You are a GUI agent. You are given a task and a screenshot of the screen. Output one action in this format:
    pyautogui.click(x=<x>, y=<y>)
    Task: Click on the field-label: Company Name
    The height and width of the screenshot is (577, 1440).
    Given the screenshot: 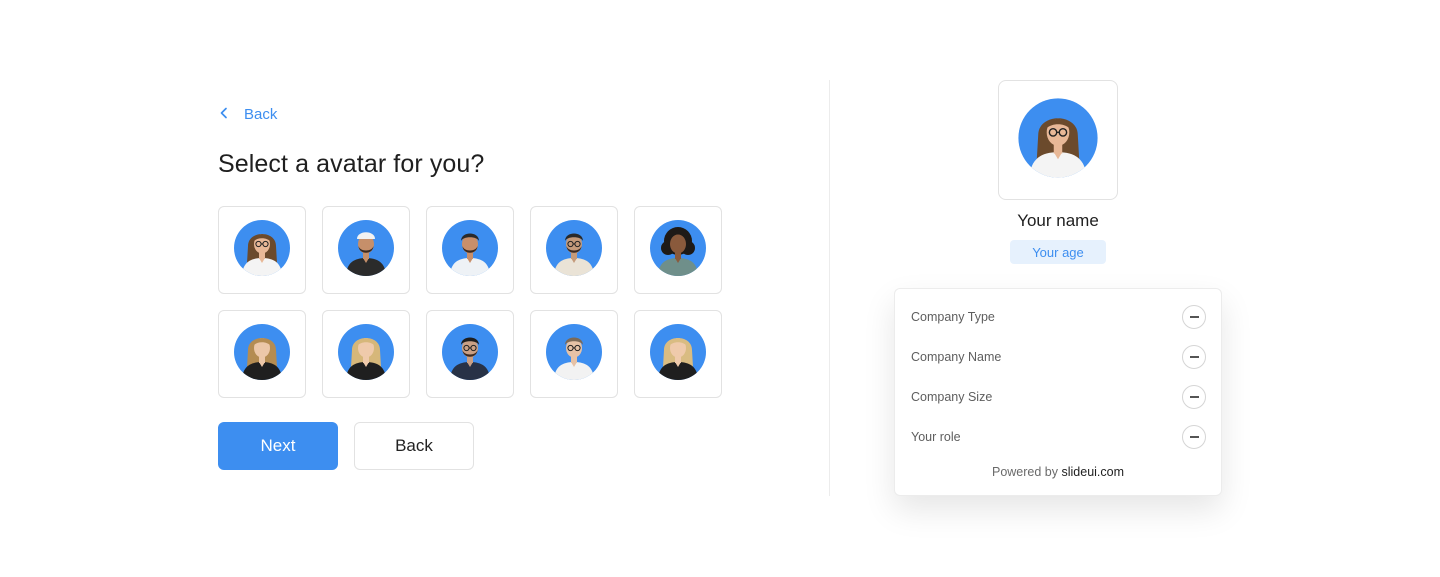 What is the action you would take?
    pyautogui.click(x=956, y=357)
    